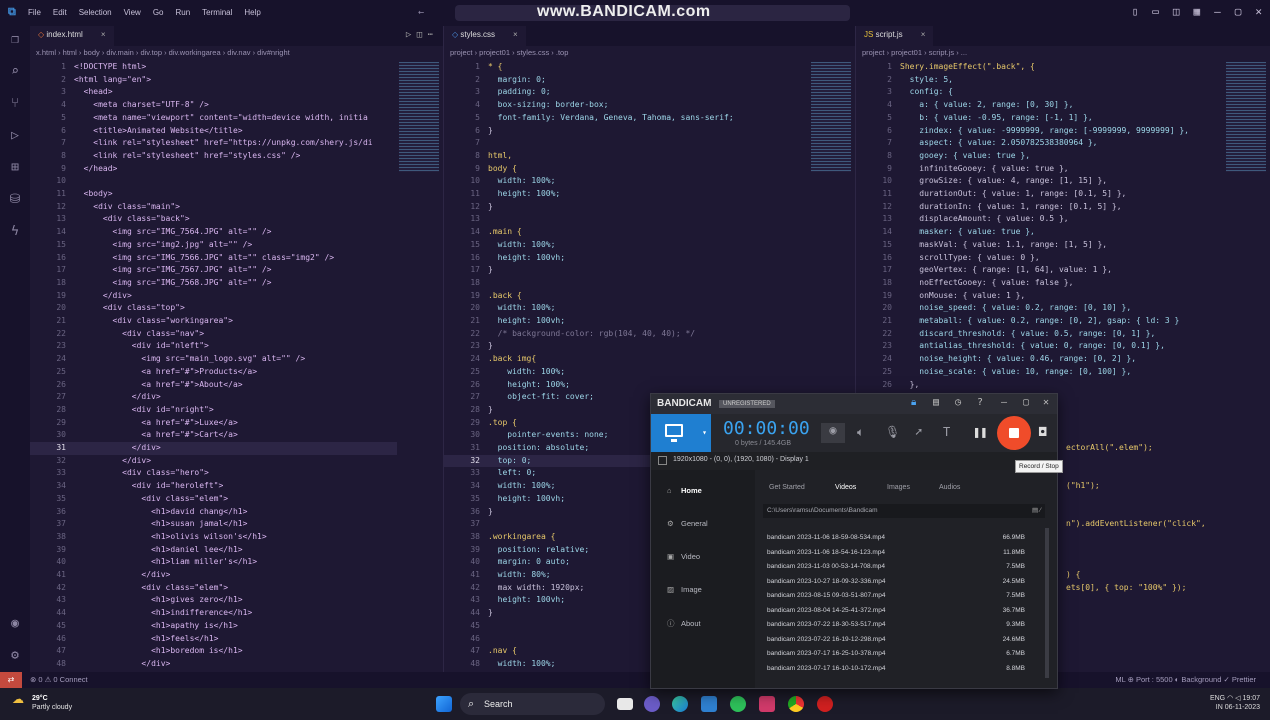  Describe the element at coordinates (1197, 11) in the screenshot. I see `grid-icon: ▦` at that location.